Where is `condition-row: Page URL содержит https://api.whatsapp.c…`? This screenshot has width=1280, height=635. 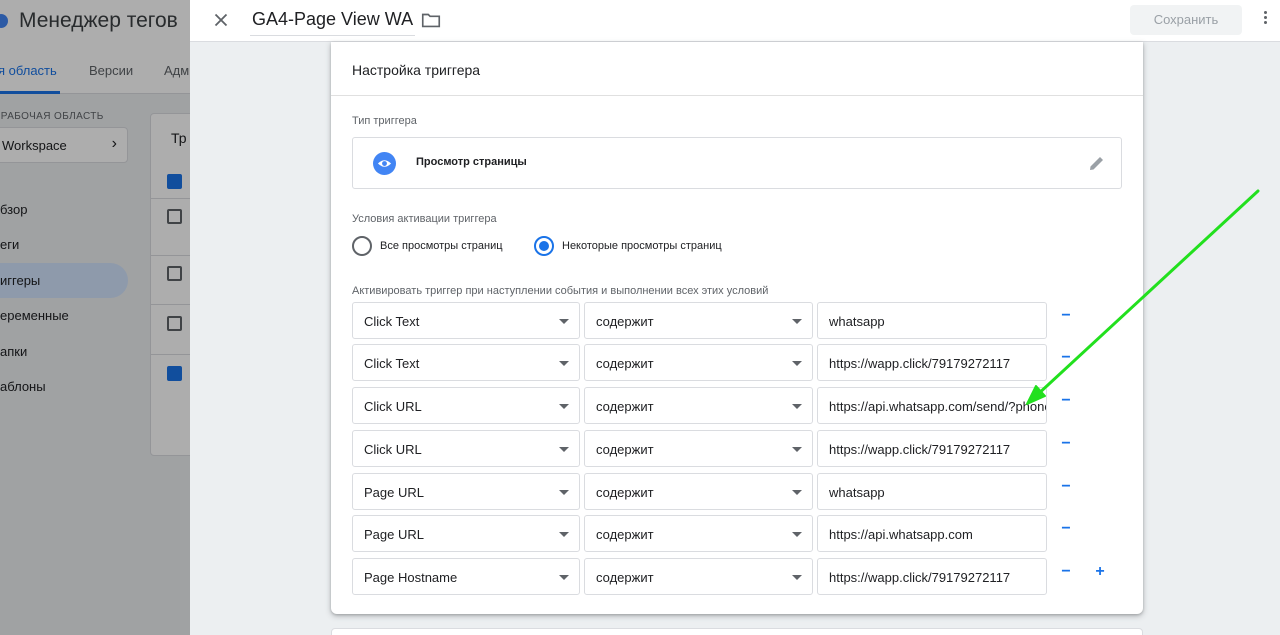
condition-row: Page URL содержит https://api.whatsapp.c… is located at coordinates (742, 533).